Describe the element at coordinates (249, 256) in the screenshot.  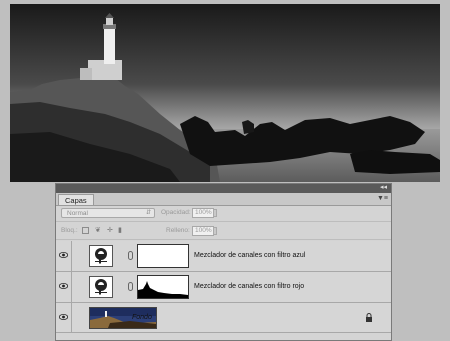
I see `layer-name: Mezclador de canales con filtro azul` at that location.